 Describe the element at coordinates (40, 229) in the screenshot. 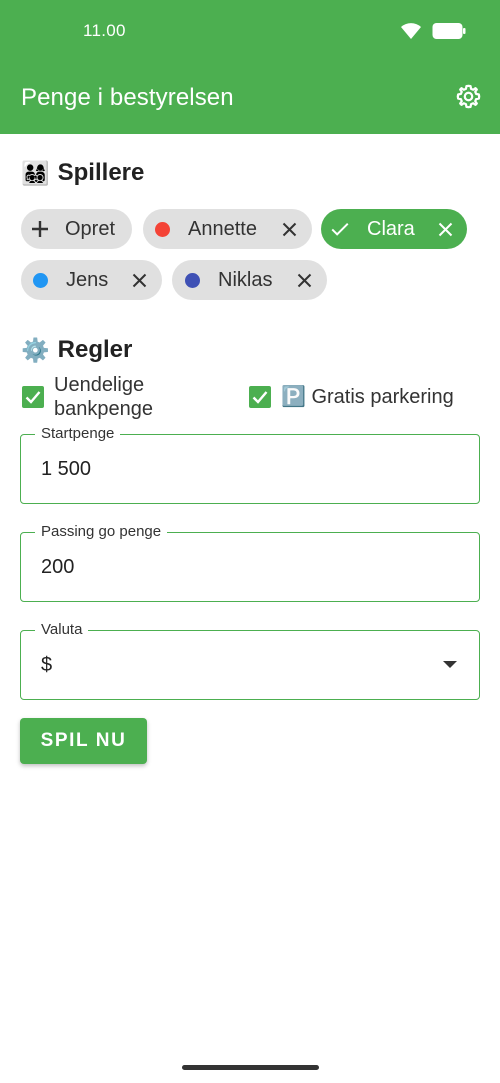

I see `plus-icon` at that location.